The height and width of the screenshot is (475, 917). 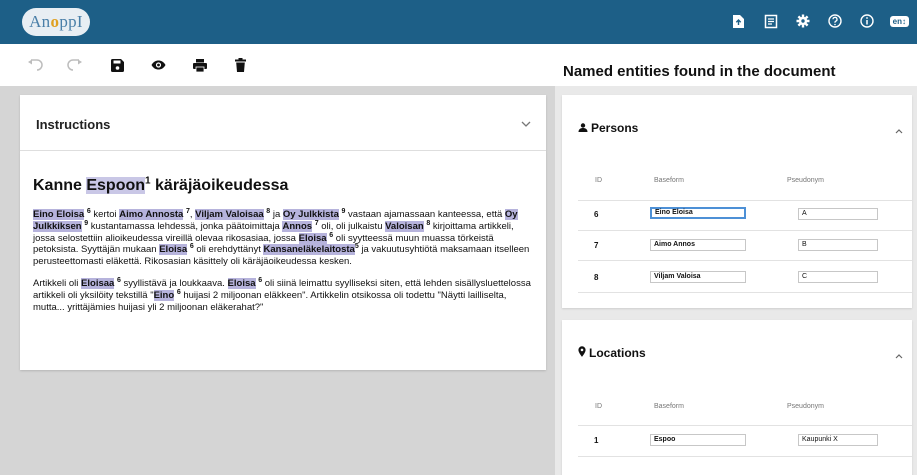 I want to click on language-value: en, so click(x=897, y=21).